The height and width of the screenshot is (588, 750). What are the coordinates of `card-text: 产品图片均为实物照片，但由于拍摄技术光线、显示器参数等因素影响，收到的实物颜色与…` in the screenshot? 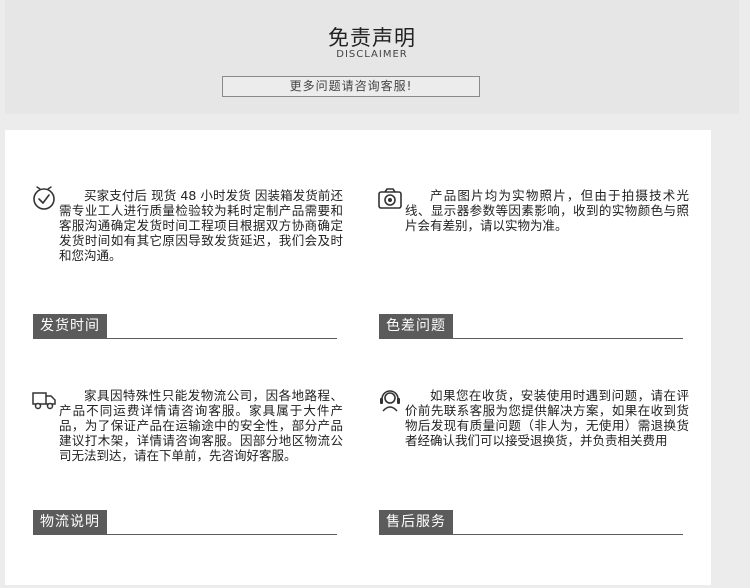 It's located at (547, 210).